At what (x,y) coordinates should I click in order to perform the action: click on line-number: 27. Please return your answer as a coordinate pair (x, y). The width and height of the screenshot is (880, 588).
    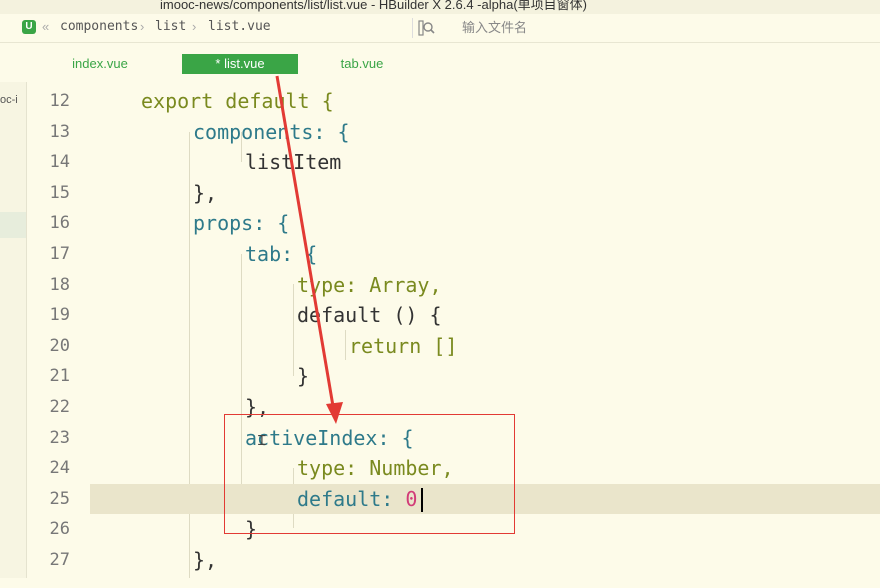
    Looking at the image, I should click on (59, 560).